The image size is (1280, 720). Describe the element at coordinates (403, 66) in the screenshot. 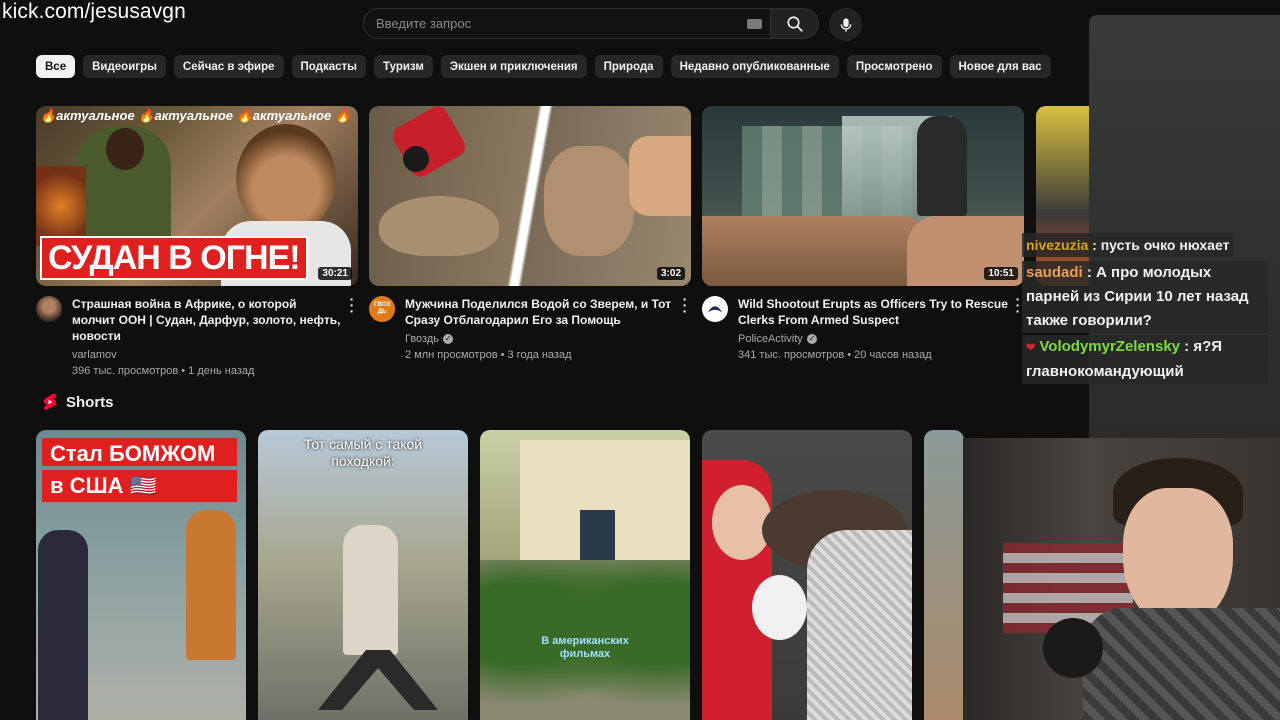

I see `chip-tourism: Туризм` at that location.